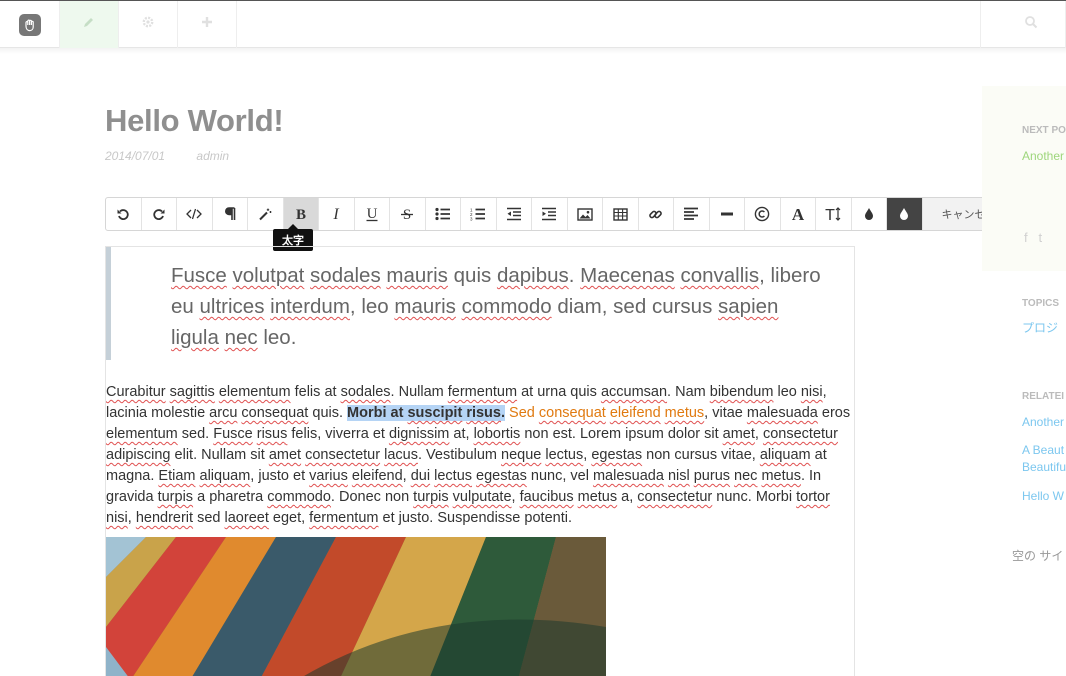  I want to click on word: Morbi, so click(774, 497).